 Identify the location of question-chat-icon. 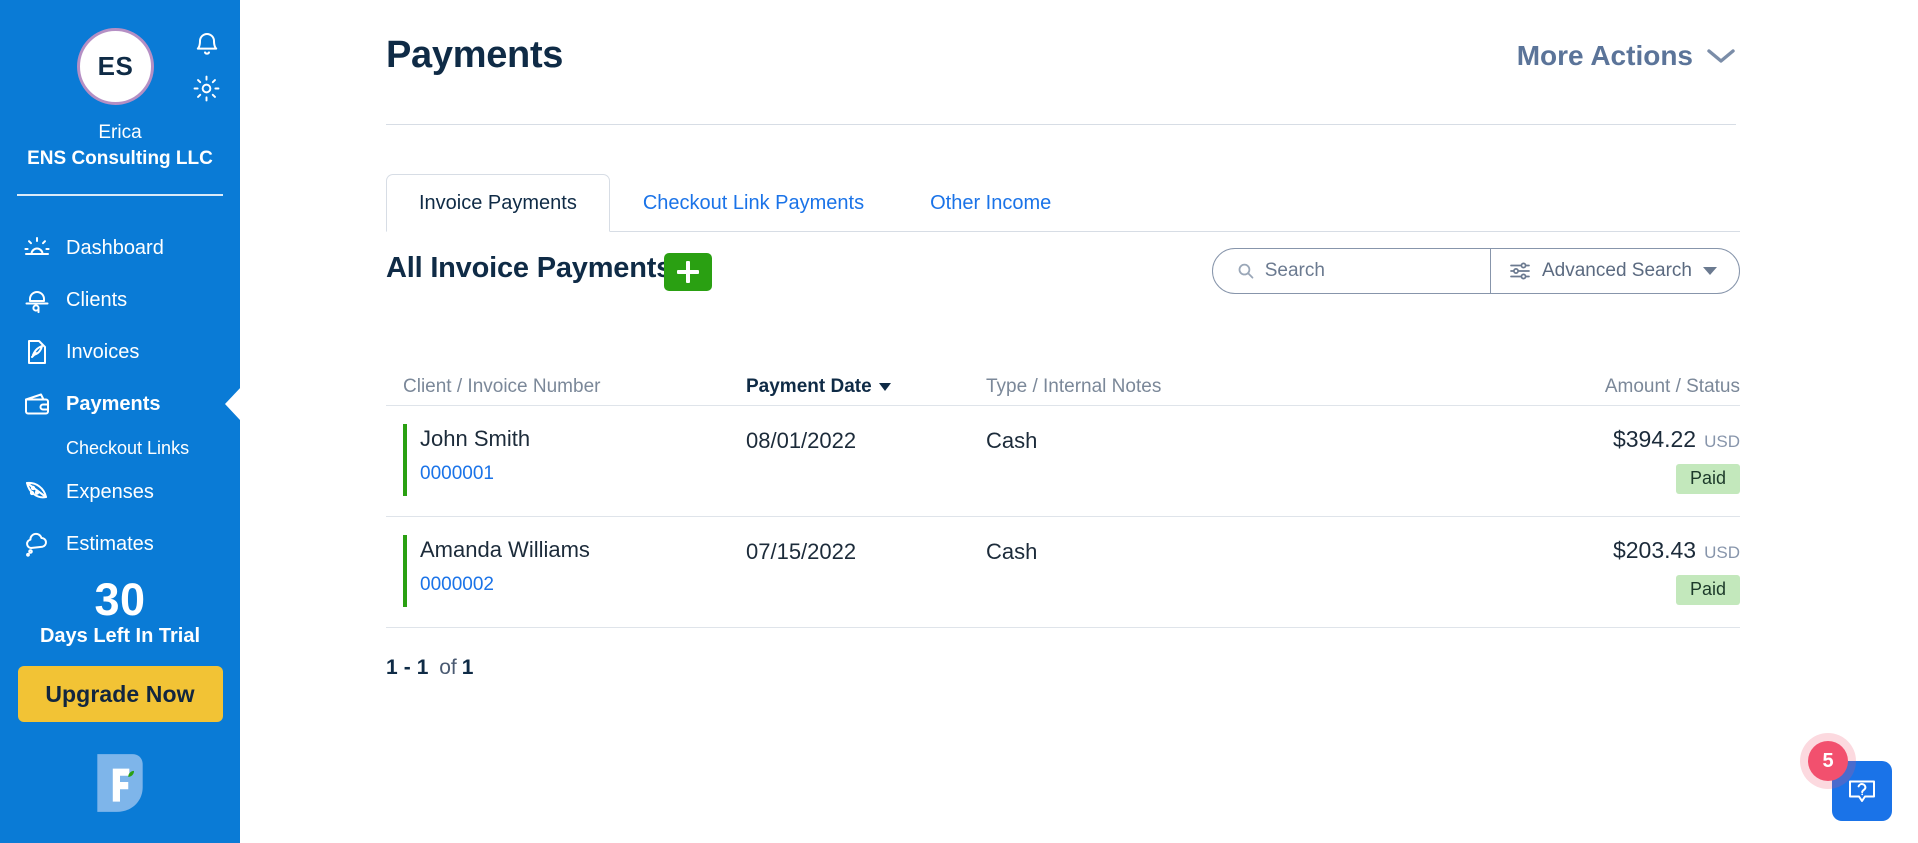
(1862, 791).